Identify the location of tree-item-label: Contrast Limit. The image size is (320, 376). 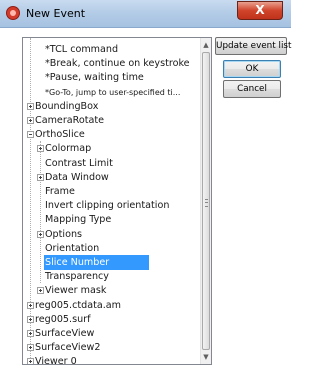
(79, 163).